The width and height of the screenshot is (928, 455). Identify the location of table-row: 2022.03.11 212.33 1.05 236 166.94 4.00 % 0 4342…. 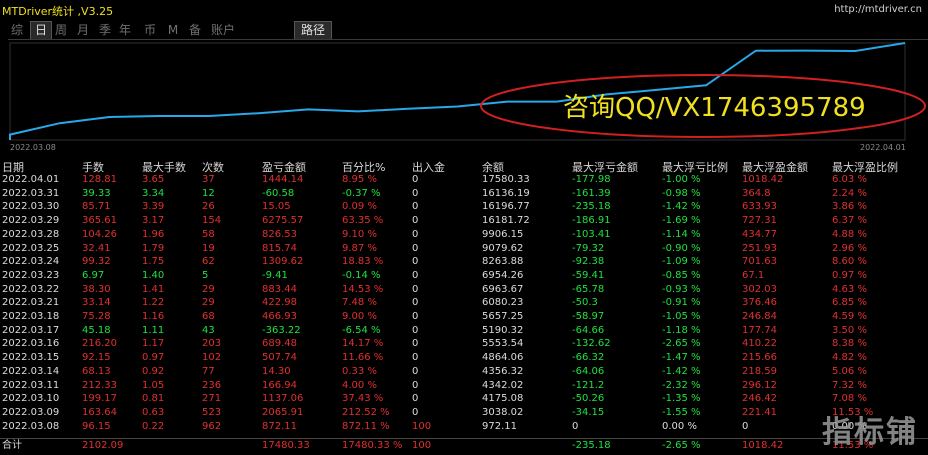
(464, 385).